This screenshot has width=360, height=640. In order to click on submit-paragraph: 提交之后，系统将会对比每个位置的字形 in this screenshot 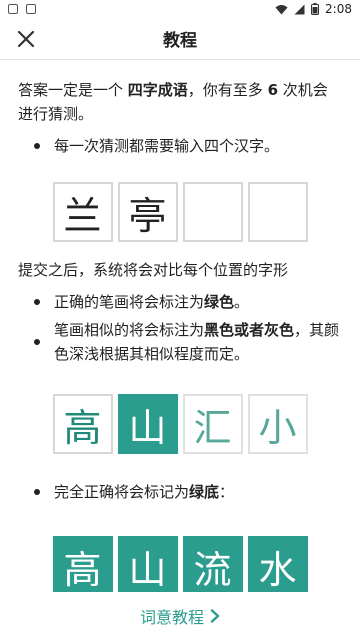, I will do `click(153, 270)`.